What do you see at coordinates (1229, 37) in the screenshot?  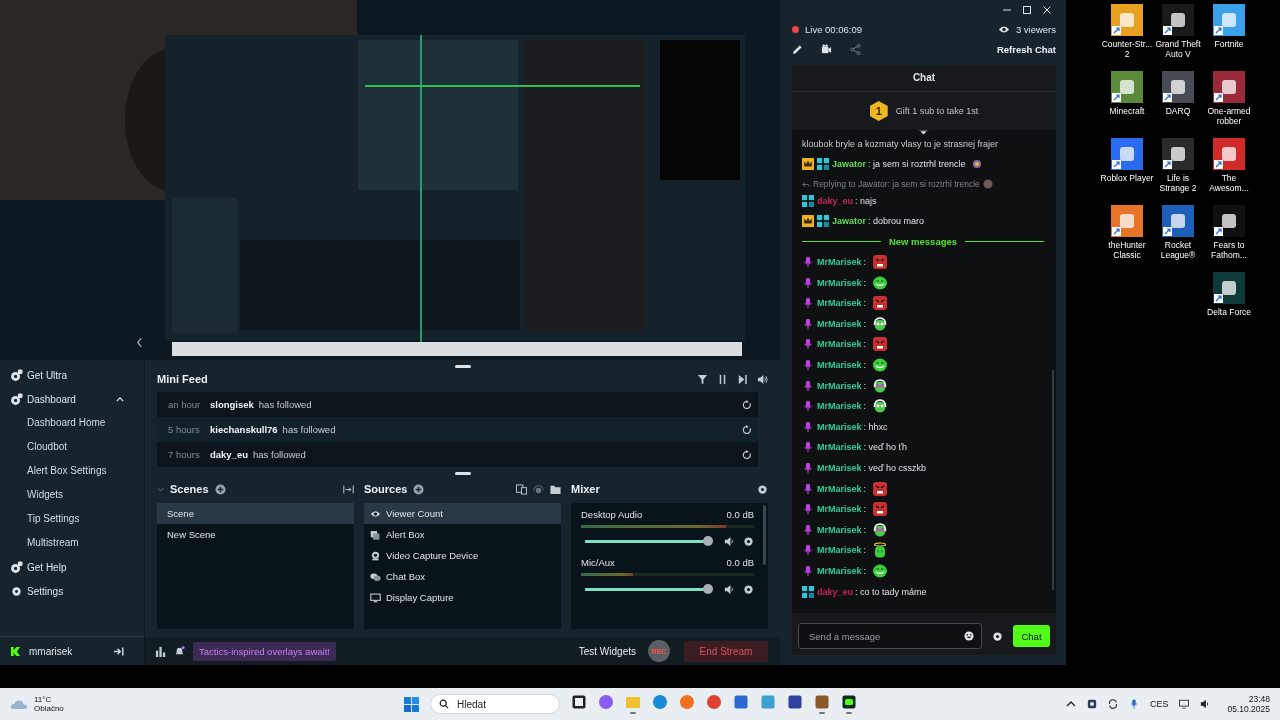 I see `desktop-shortcut: Fortnite` at bounding box center [1229, 37].